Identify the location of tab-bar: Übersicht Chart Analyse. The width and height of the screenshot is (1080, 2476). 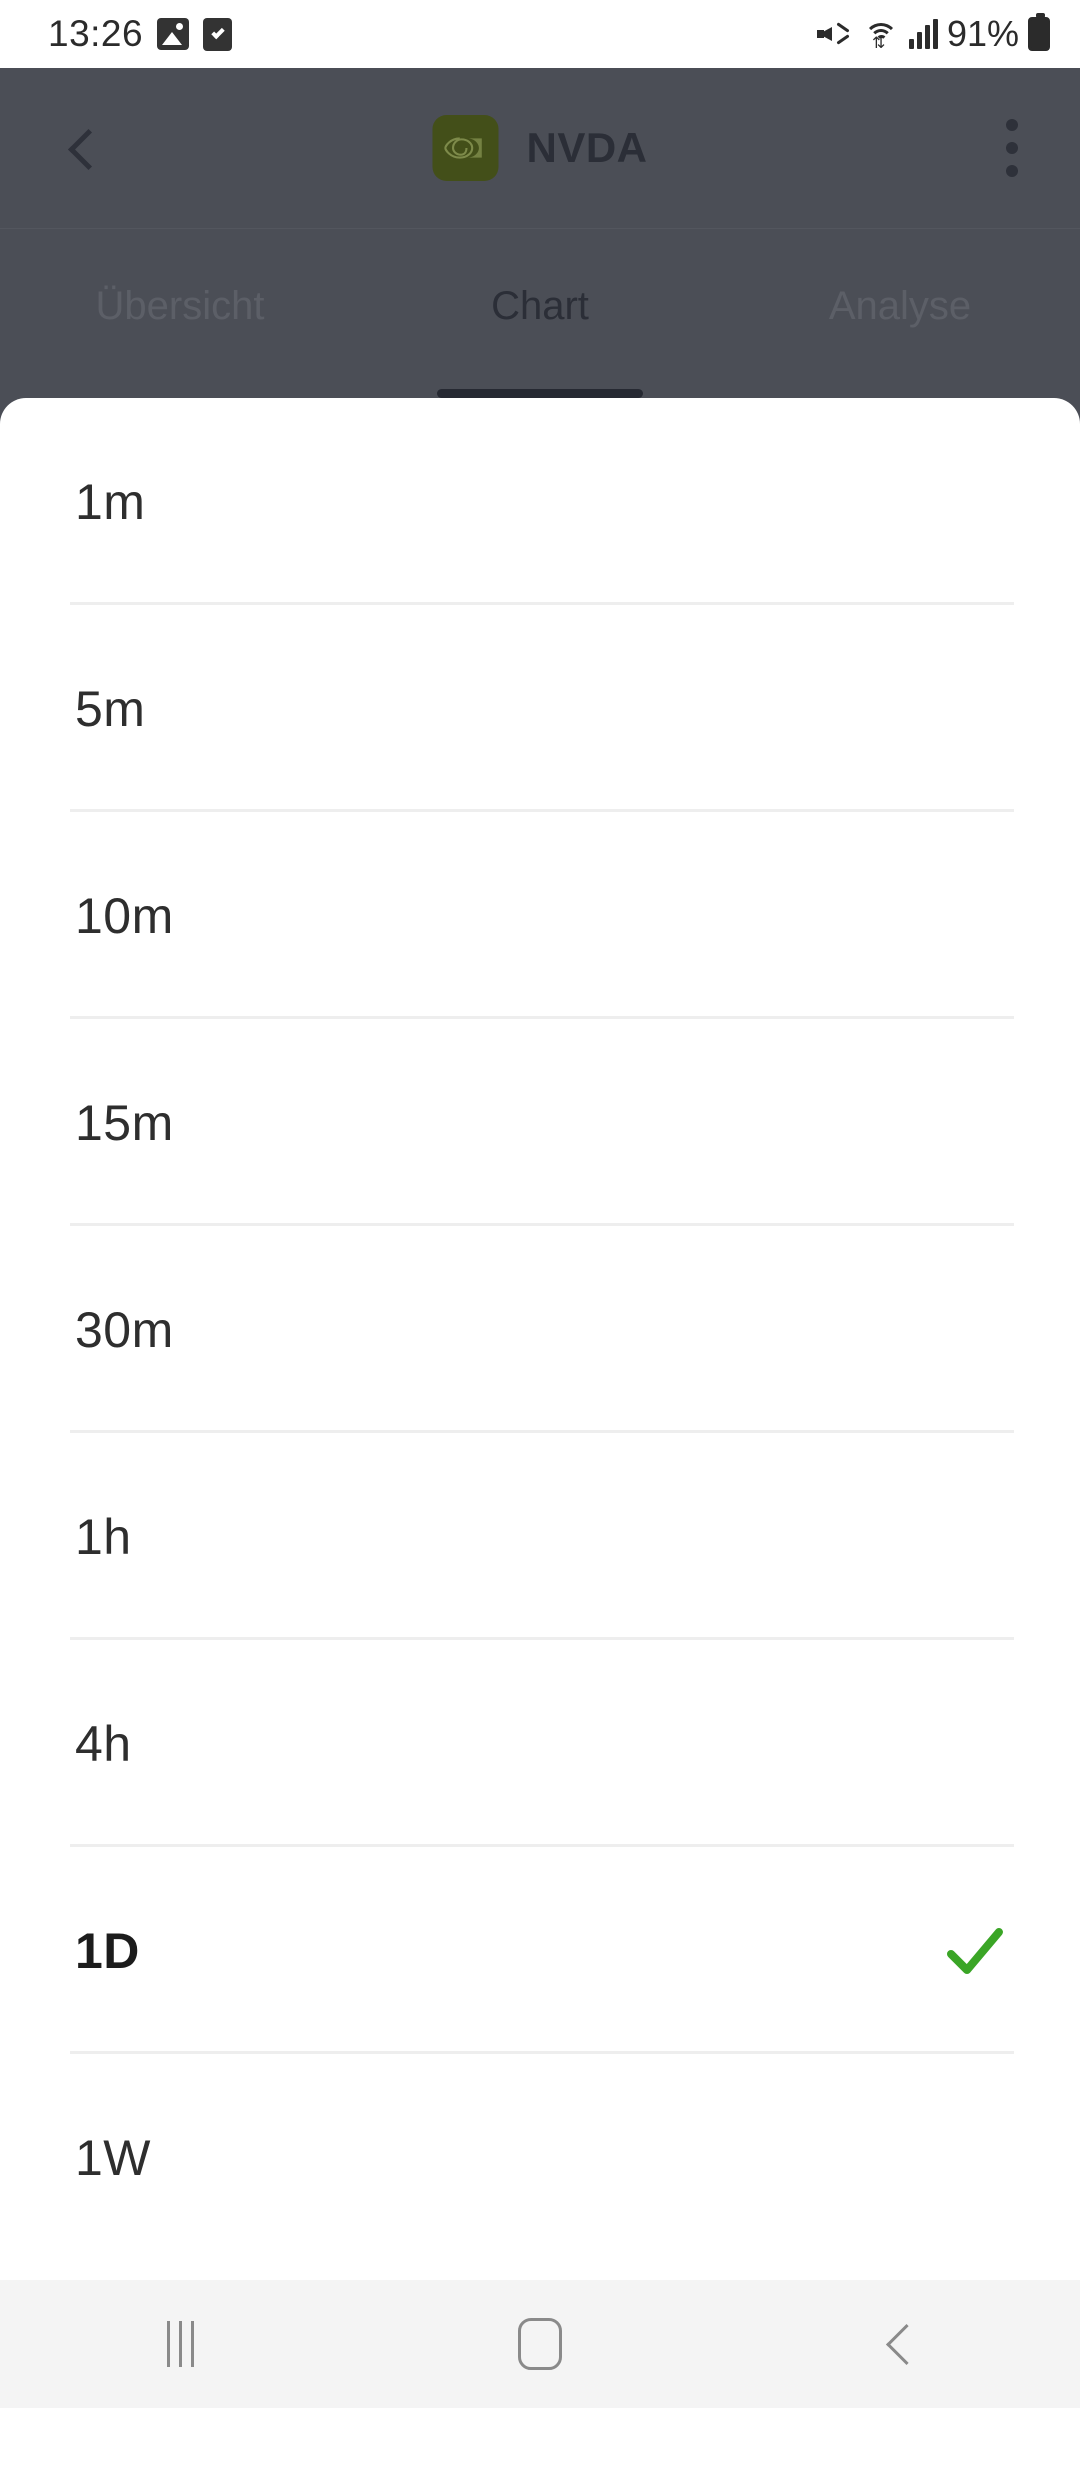
(540, 313).